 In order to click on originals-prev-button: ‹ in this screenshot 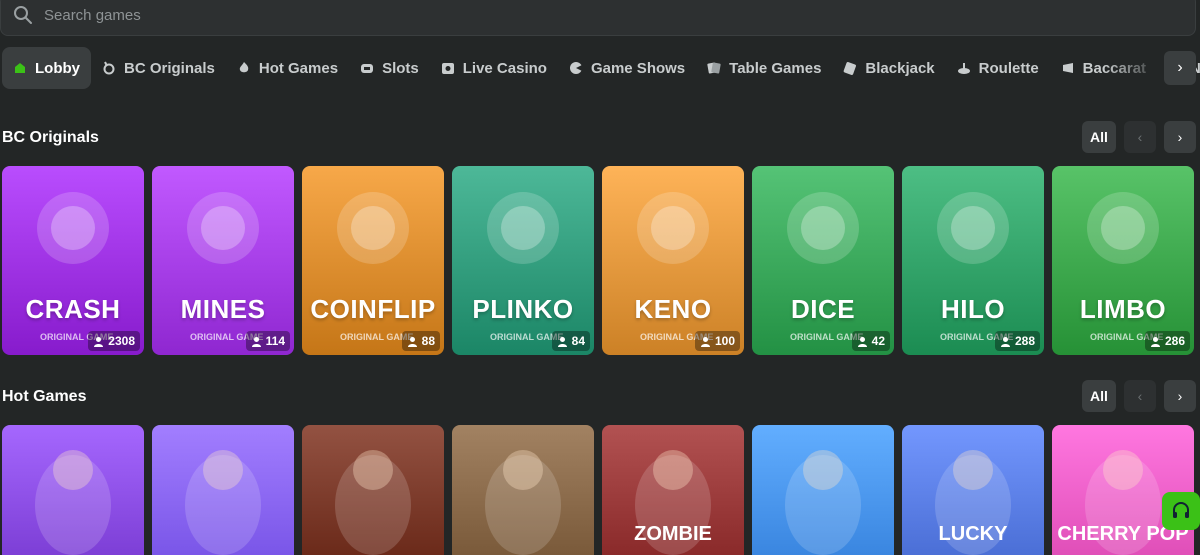, I will do `click(1140, 137)`.